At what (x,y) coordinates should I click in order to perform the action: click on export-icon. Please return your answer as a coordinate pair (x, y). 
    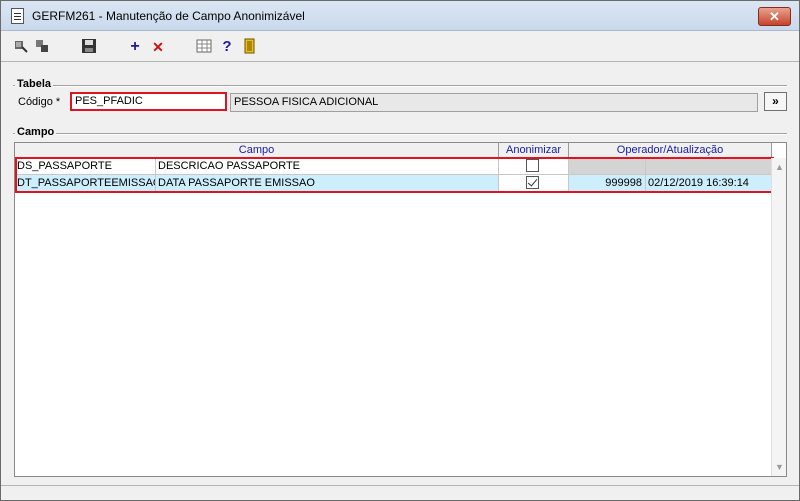
    Looking at the image, I should click on (43, 47).